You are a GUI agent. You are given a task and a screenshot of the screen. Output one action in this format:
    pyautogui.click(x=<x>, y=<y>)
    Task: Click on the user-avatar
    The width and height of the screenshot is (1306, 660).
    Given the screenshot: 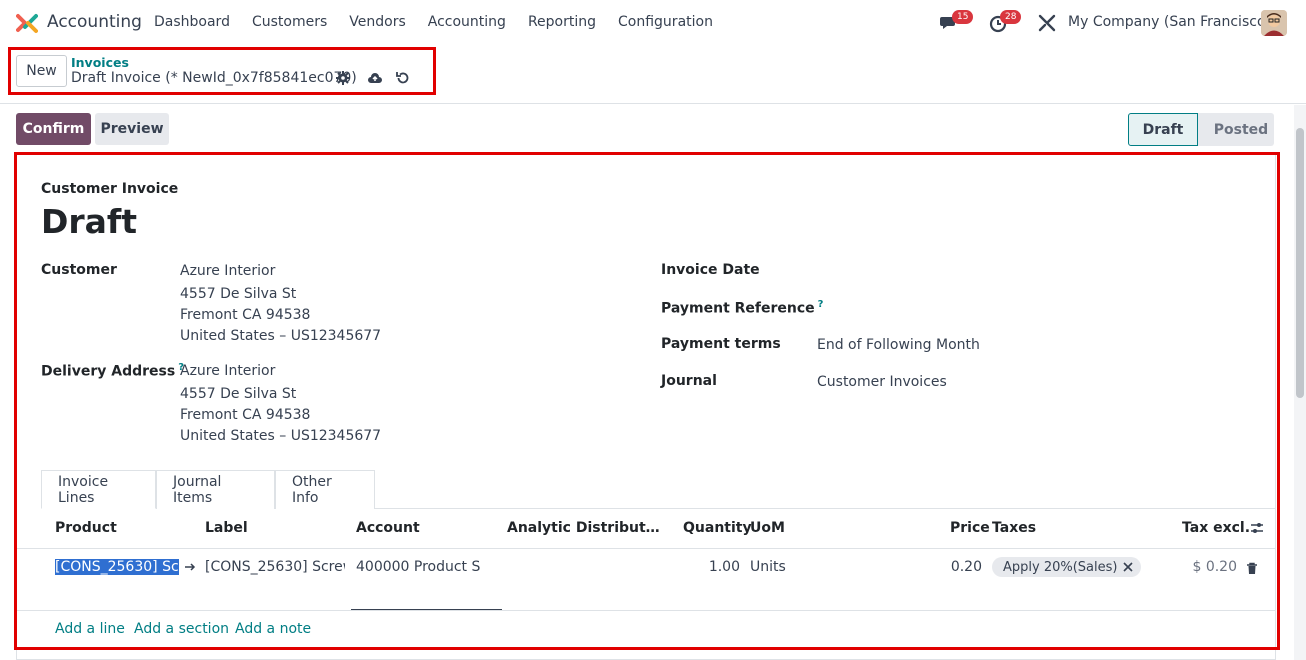 What is the action you would take?
    pyautogui.click(x=1274, y=23)
    